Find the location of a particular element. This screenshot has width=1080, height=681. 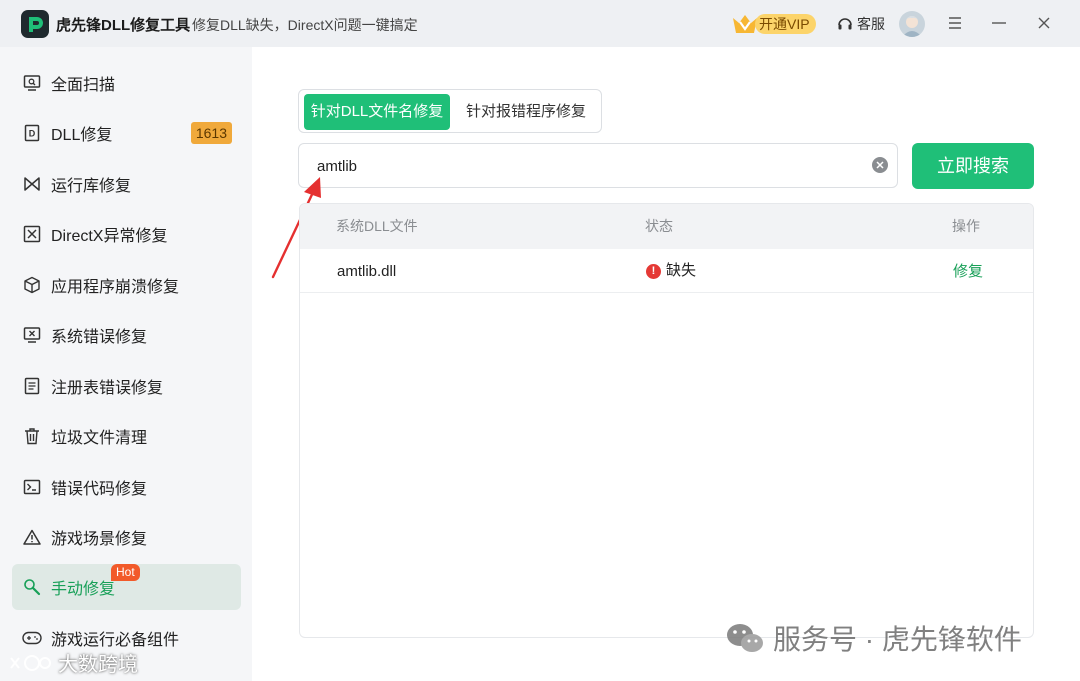

vip-button: 开通VIP is located at coordinates (773, 24).